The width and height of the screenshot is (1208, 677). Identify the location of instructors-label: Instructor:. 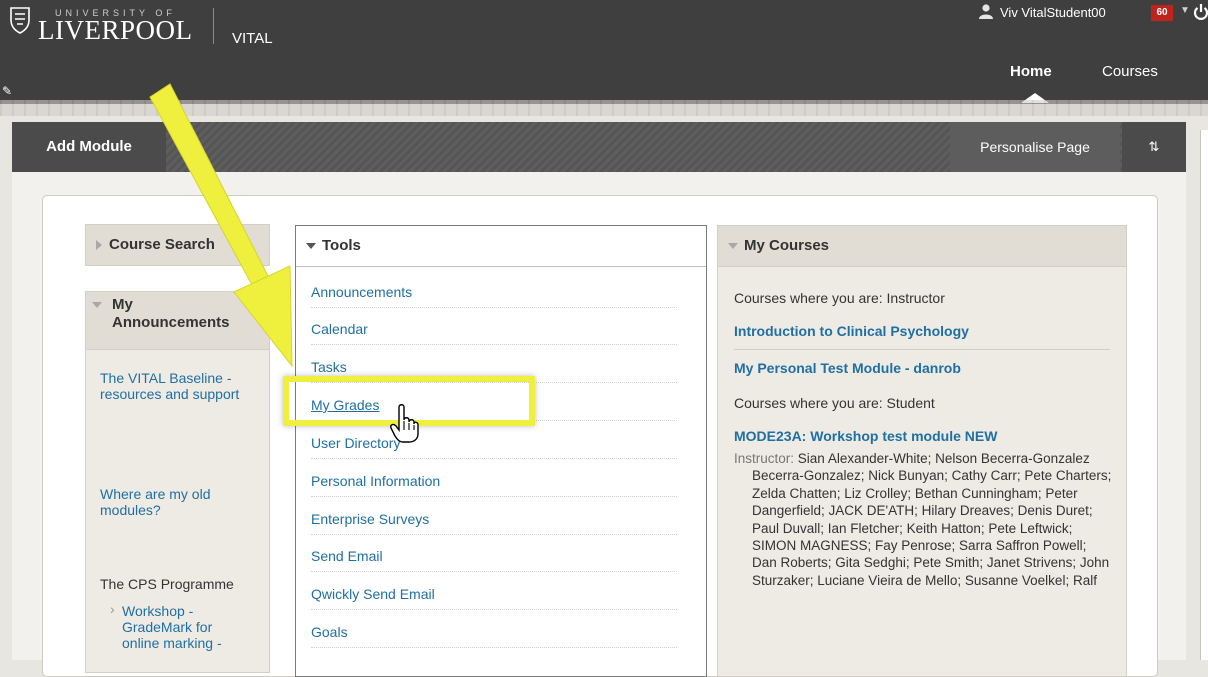
(764, 458).